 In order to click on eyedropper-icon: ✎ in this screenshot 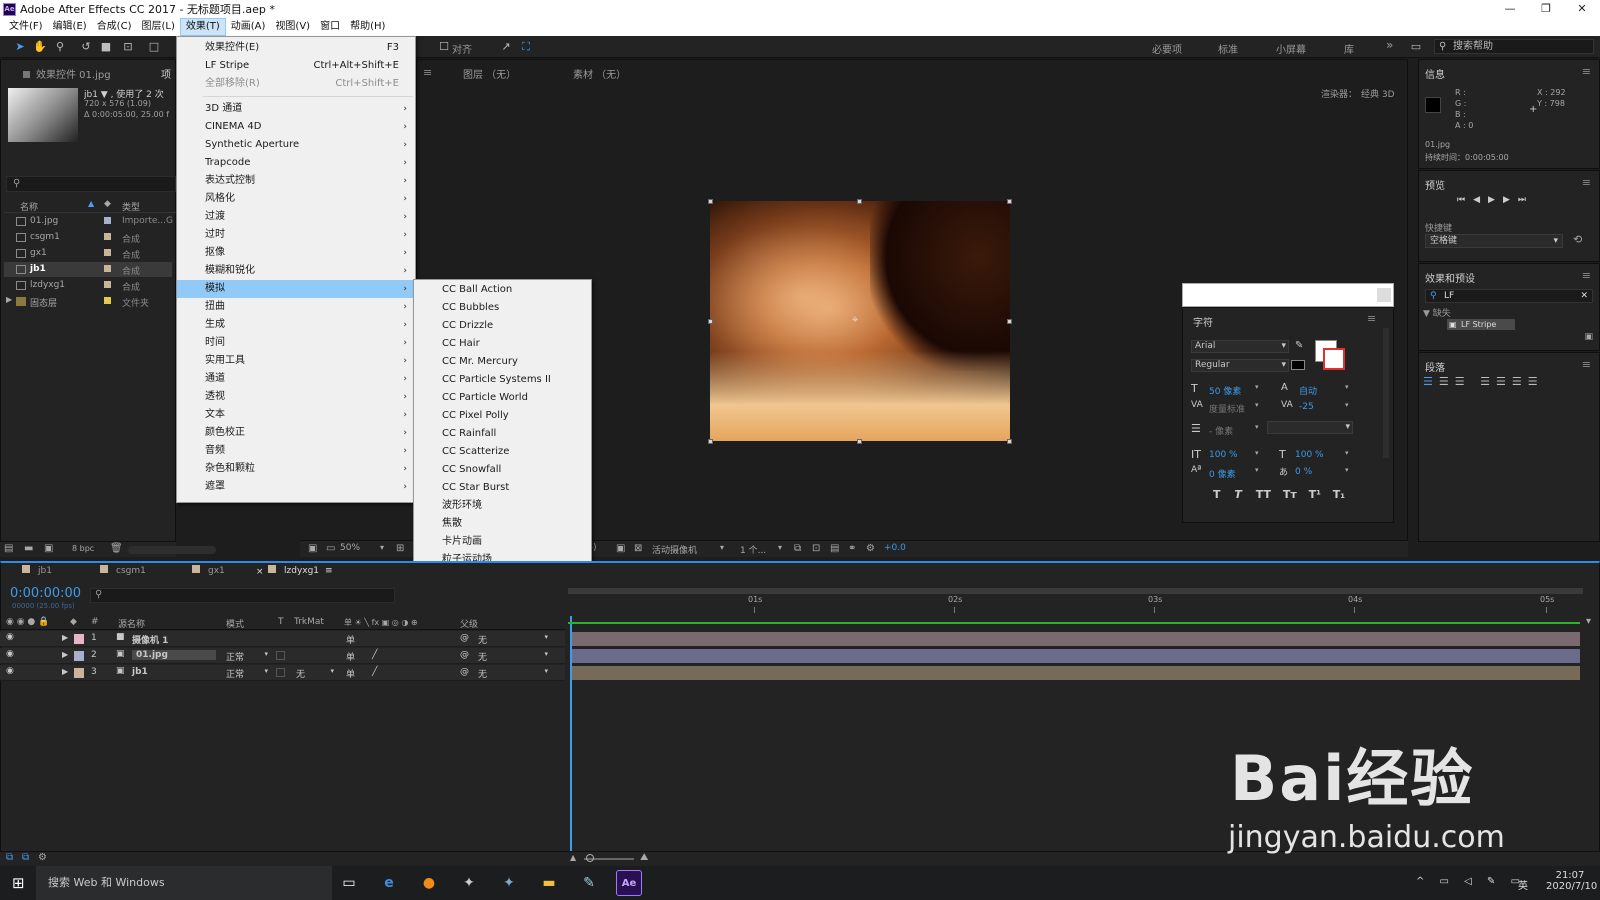, I will do `click(1299, 345)`.